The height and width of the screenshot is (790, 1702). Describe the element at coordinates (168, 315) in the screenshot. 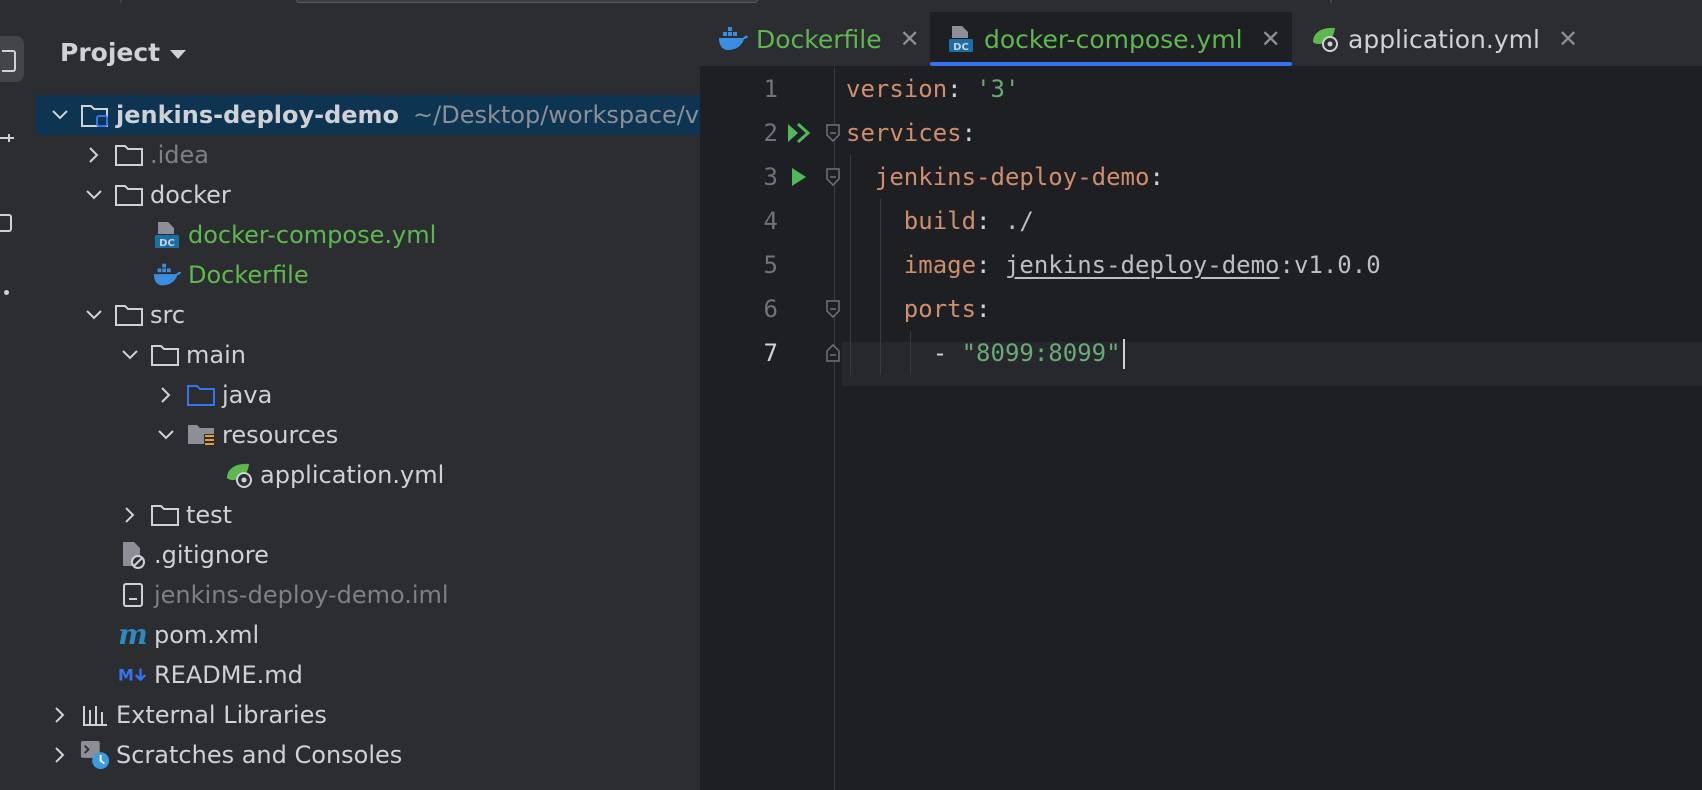

I see `tree-item-label: src` at that location.